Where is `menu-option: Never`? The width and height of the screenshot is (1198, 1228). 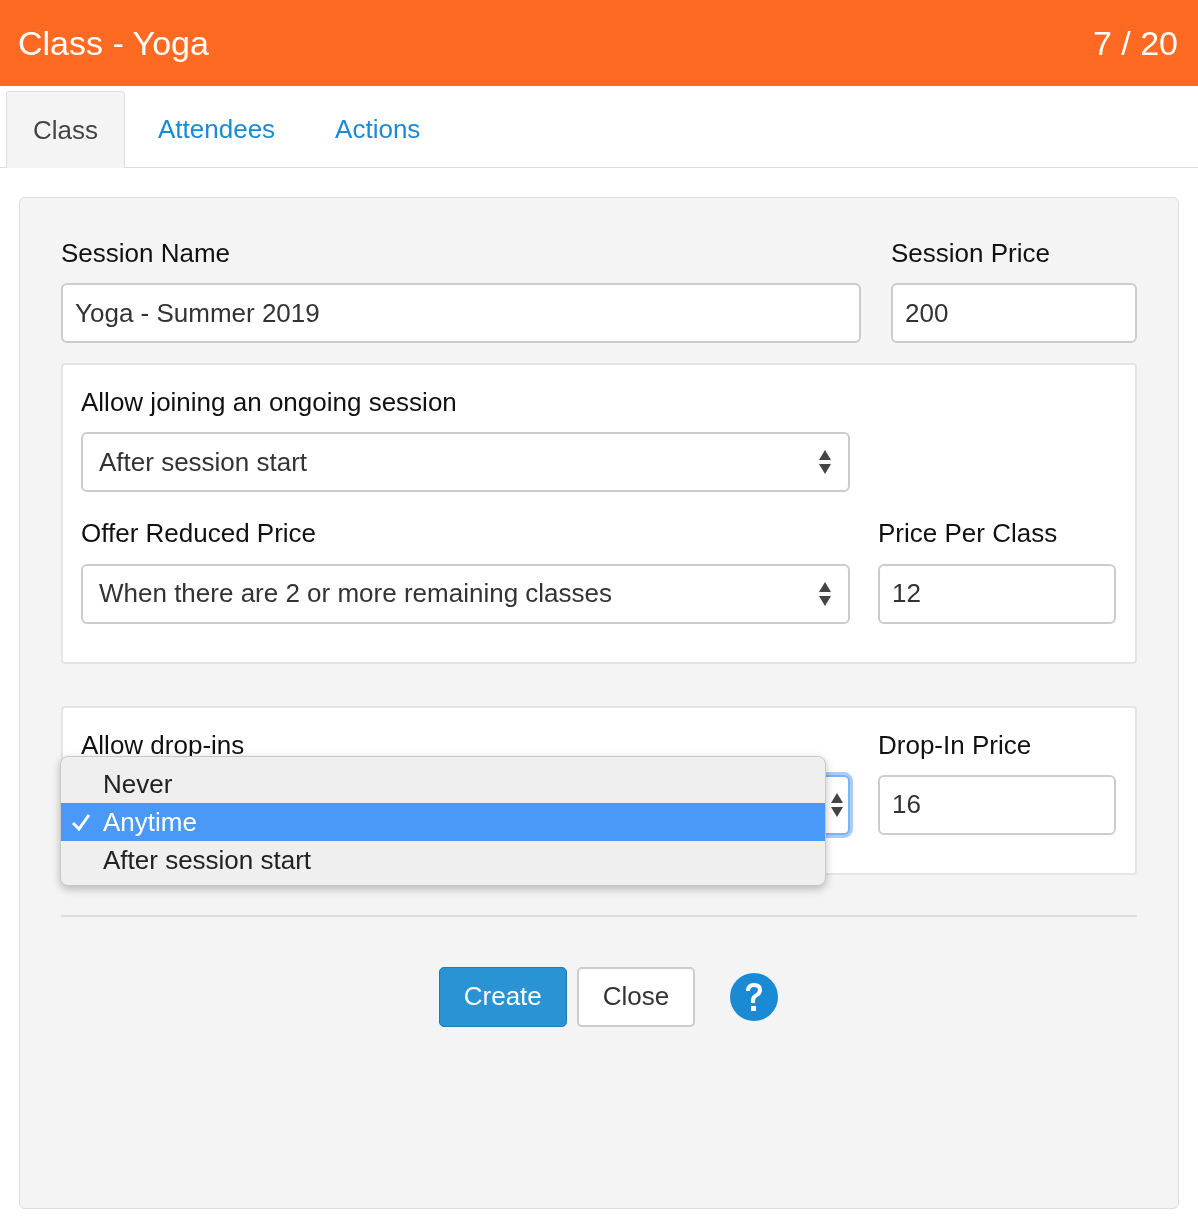 menu-option: Never is located at coordinates (443, 783).